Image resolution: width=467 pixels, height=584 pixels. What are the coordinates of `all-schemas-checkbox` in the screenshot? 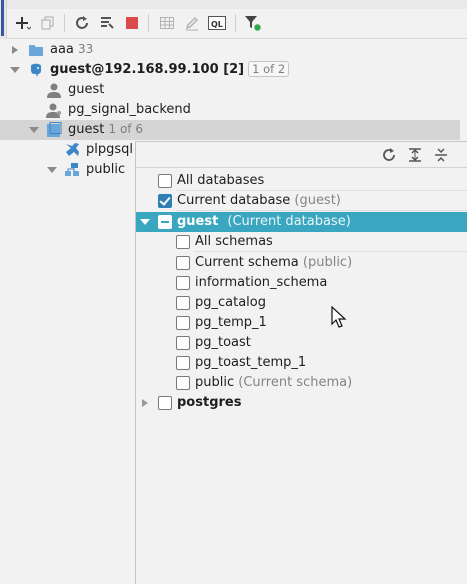 It's located at (183, 242).